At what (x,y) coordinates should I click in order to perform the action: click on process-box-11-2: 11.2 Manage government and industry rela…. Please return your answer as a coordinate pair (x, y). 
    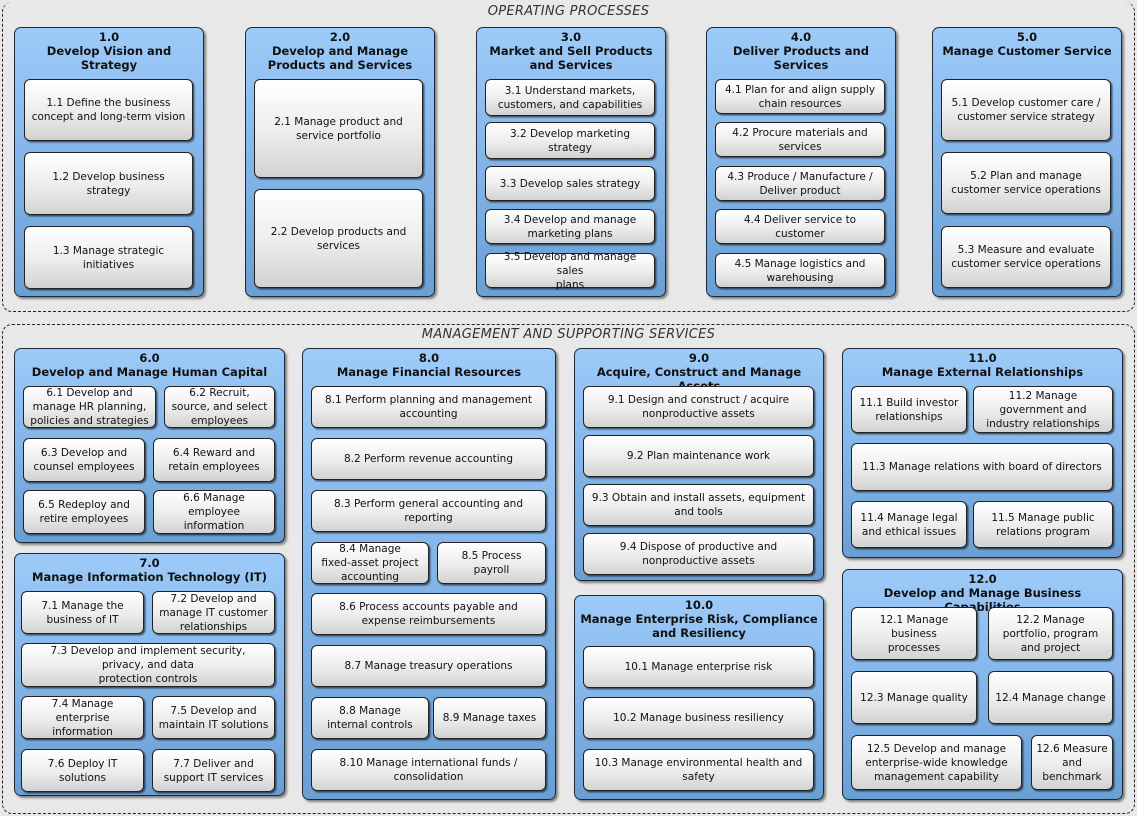
    Looking at the image, I should click on (1043, 409).